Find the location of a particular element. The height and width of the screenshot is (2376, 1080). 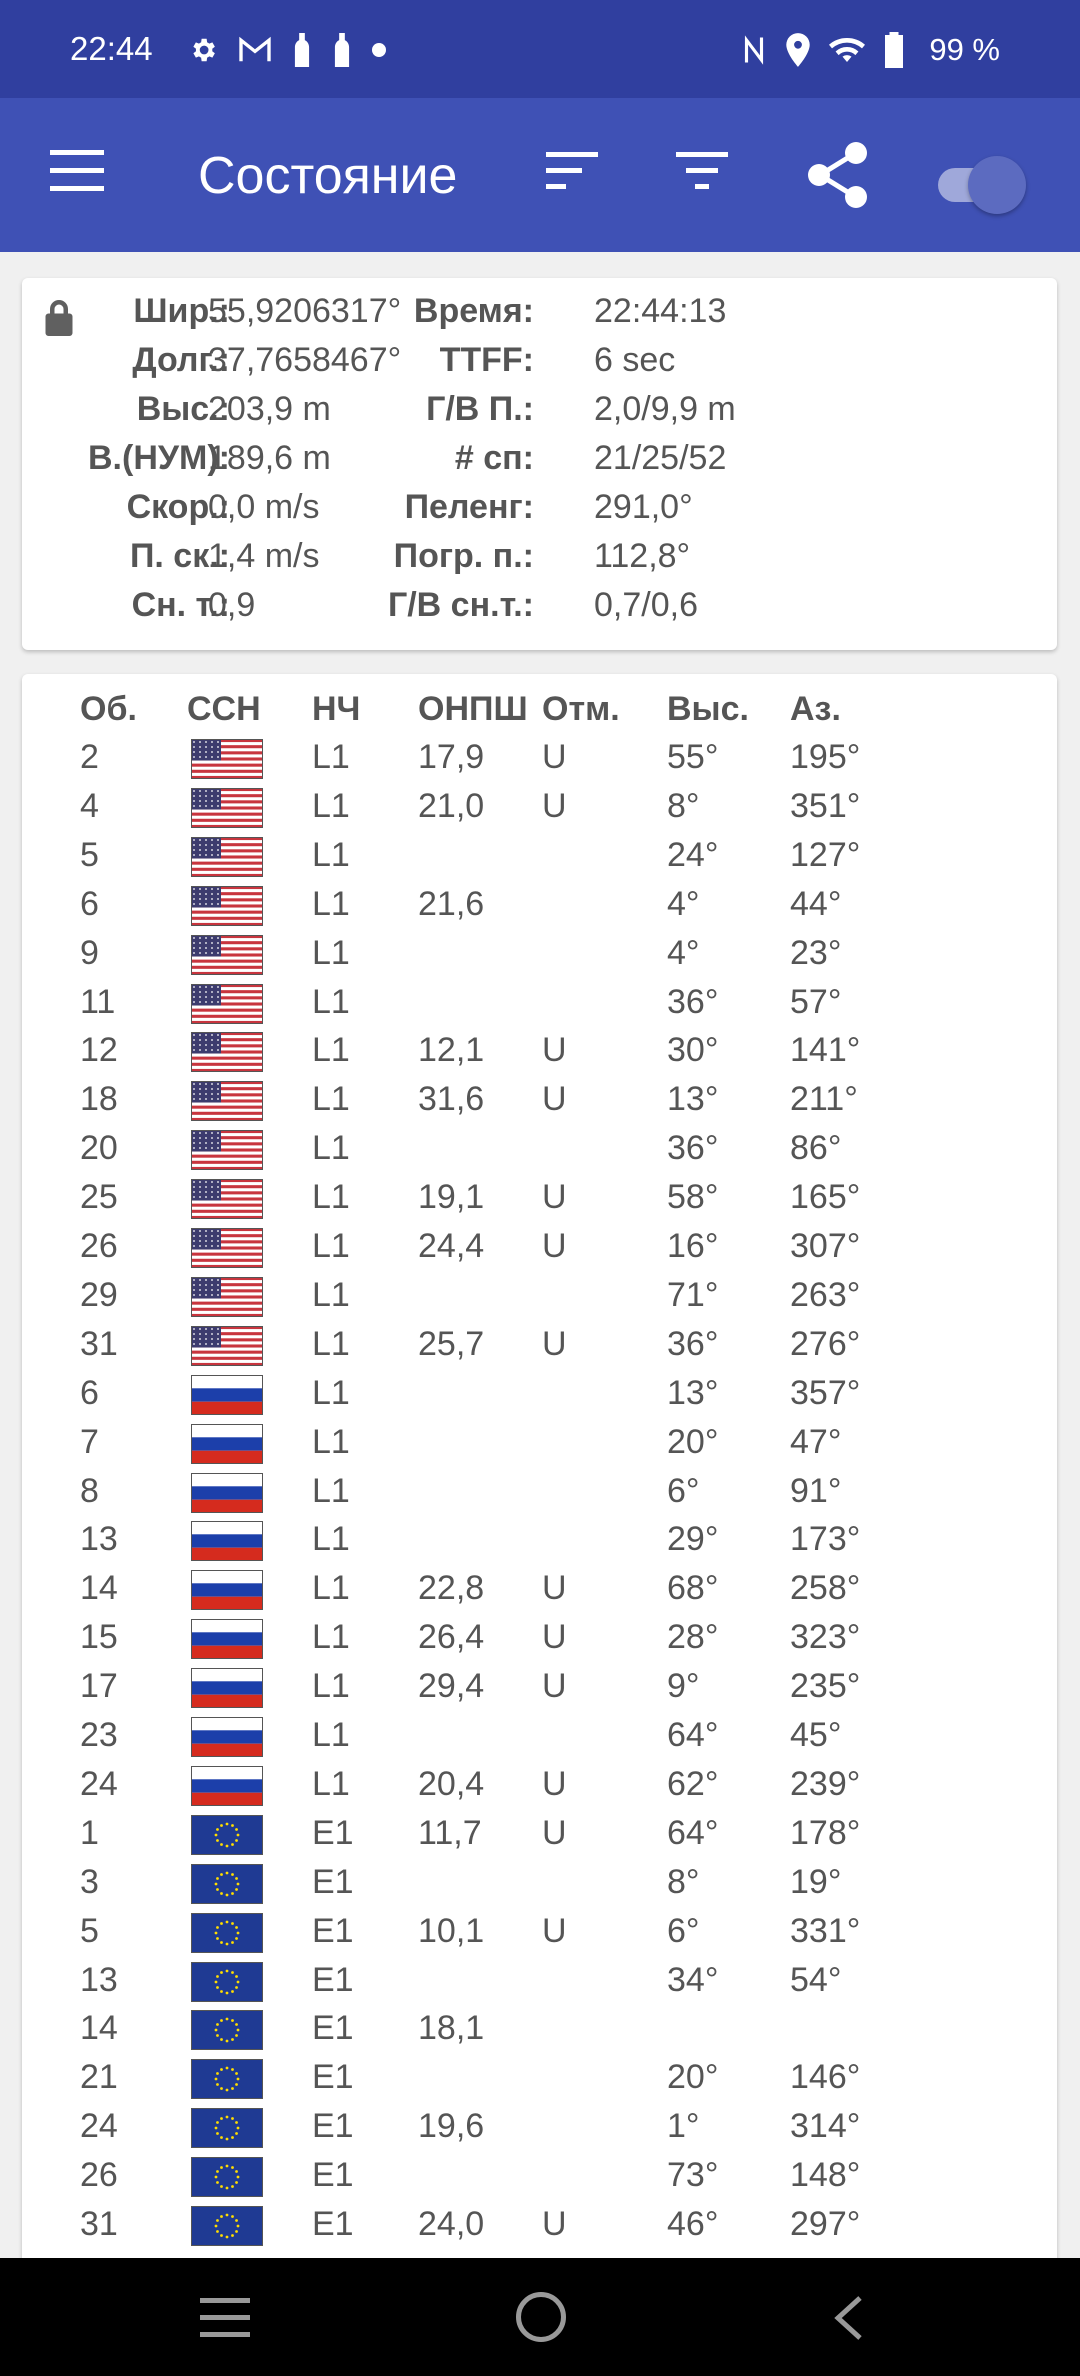

toggle-thumb is located at coordinates (997, 185).